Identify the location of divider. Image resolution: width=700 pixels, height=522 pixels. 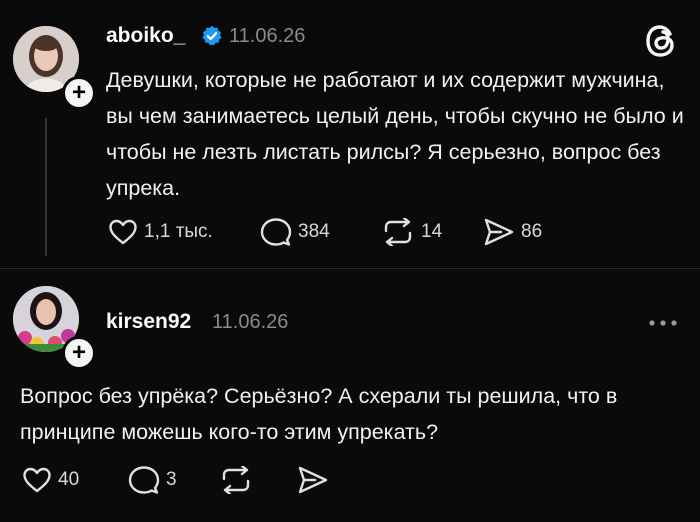
(350, 268).